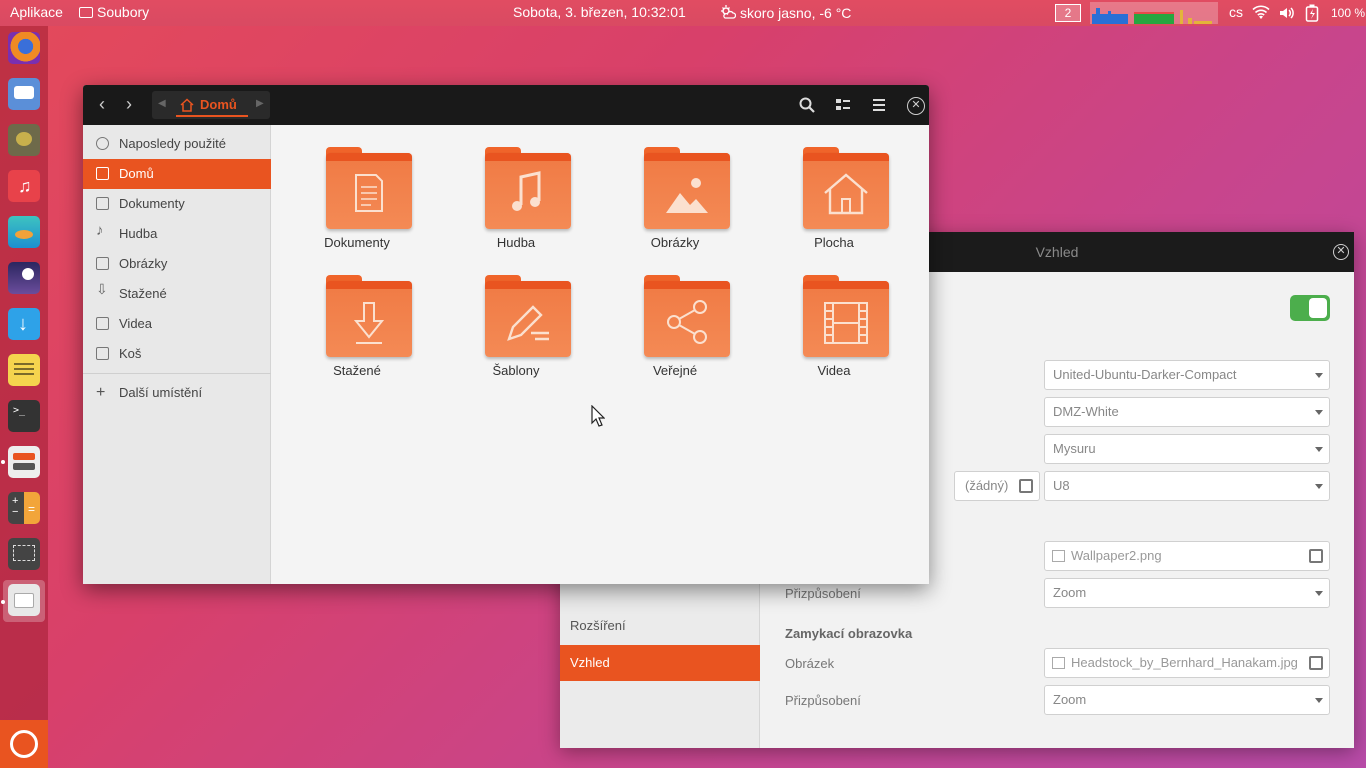 This screenshot has height=768, width=1366. I want to click on template-emblem-icon, so click(528, 323).